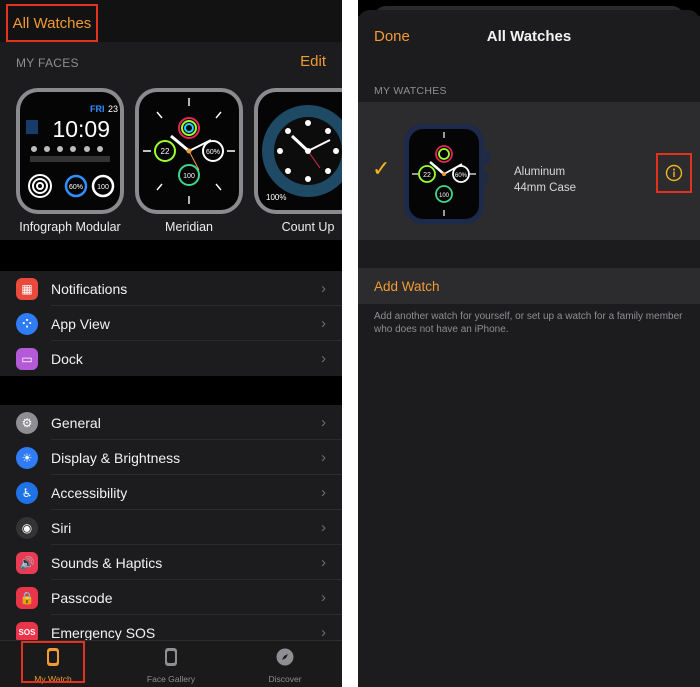 This screenshot has width=700, height=687. What do you see at coordinates (27, 492) in the screenshot?
I see `accessibility-icon: ♿` at bounding box center [27, 492].